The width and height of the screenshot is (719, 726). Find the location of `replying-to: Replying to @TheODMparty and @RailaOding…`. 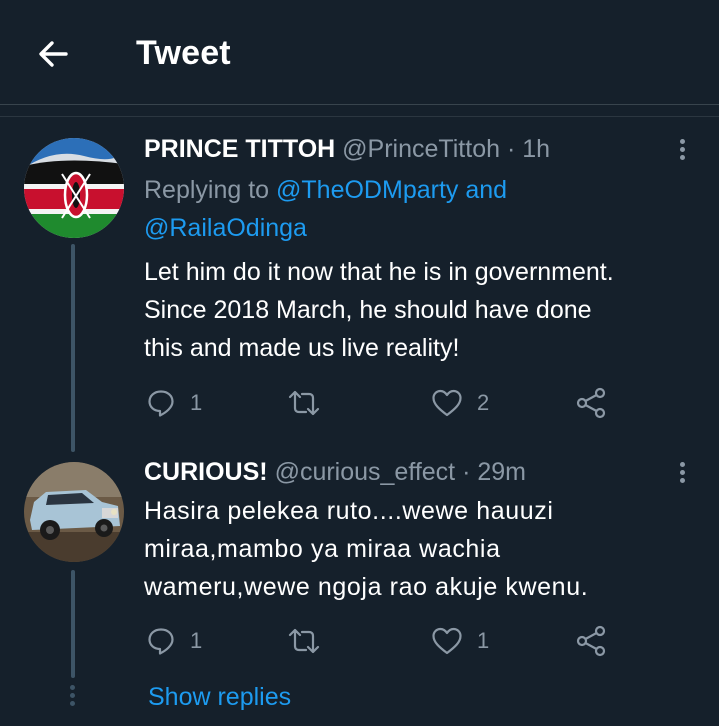

replying-to: Replying to @TheODMparty and @RailaOding… is located at coordinates (325, 209).